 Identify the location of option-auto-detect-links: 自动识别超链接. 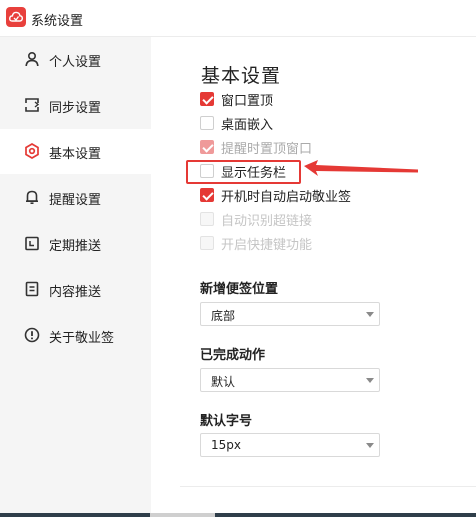
(256, 219).